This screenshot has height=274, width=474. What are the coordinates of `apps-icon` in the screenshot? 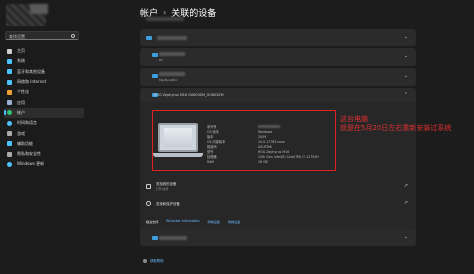 It's located at (9, 103).